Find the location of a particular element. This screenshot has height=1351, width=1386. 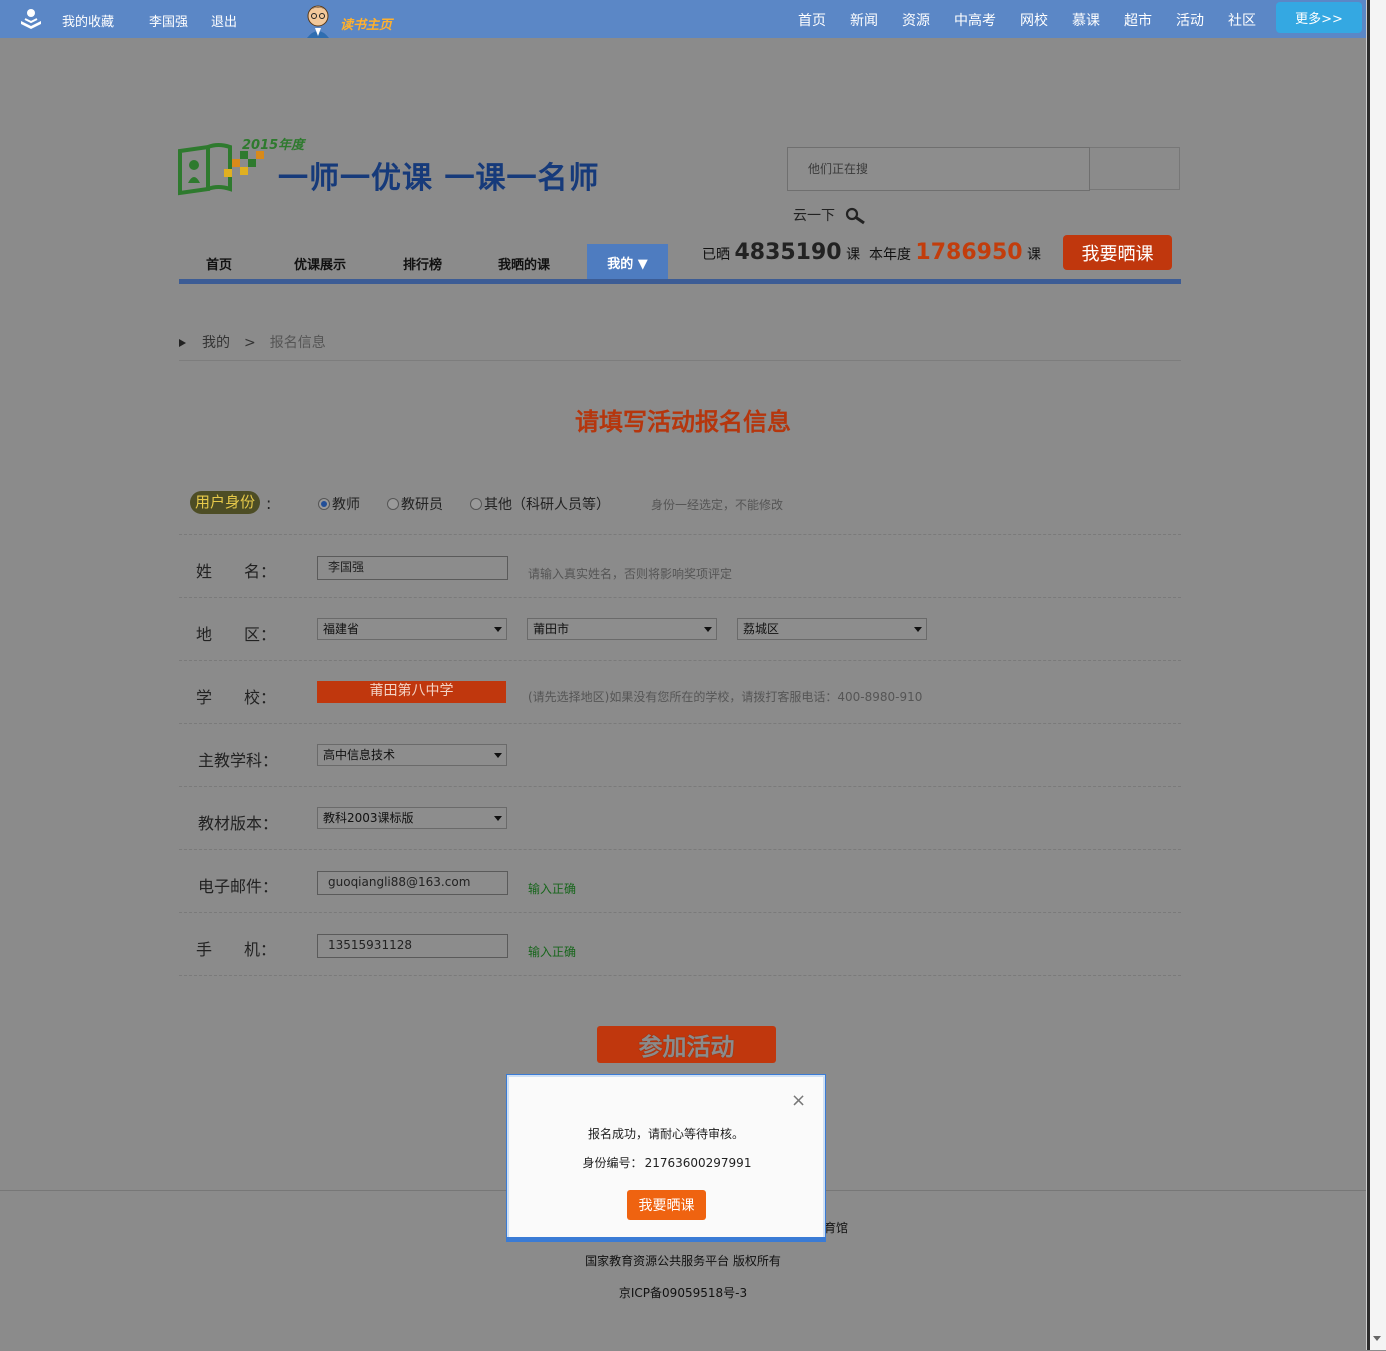

search-input-wrapper is located at coordinates (938, 169).